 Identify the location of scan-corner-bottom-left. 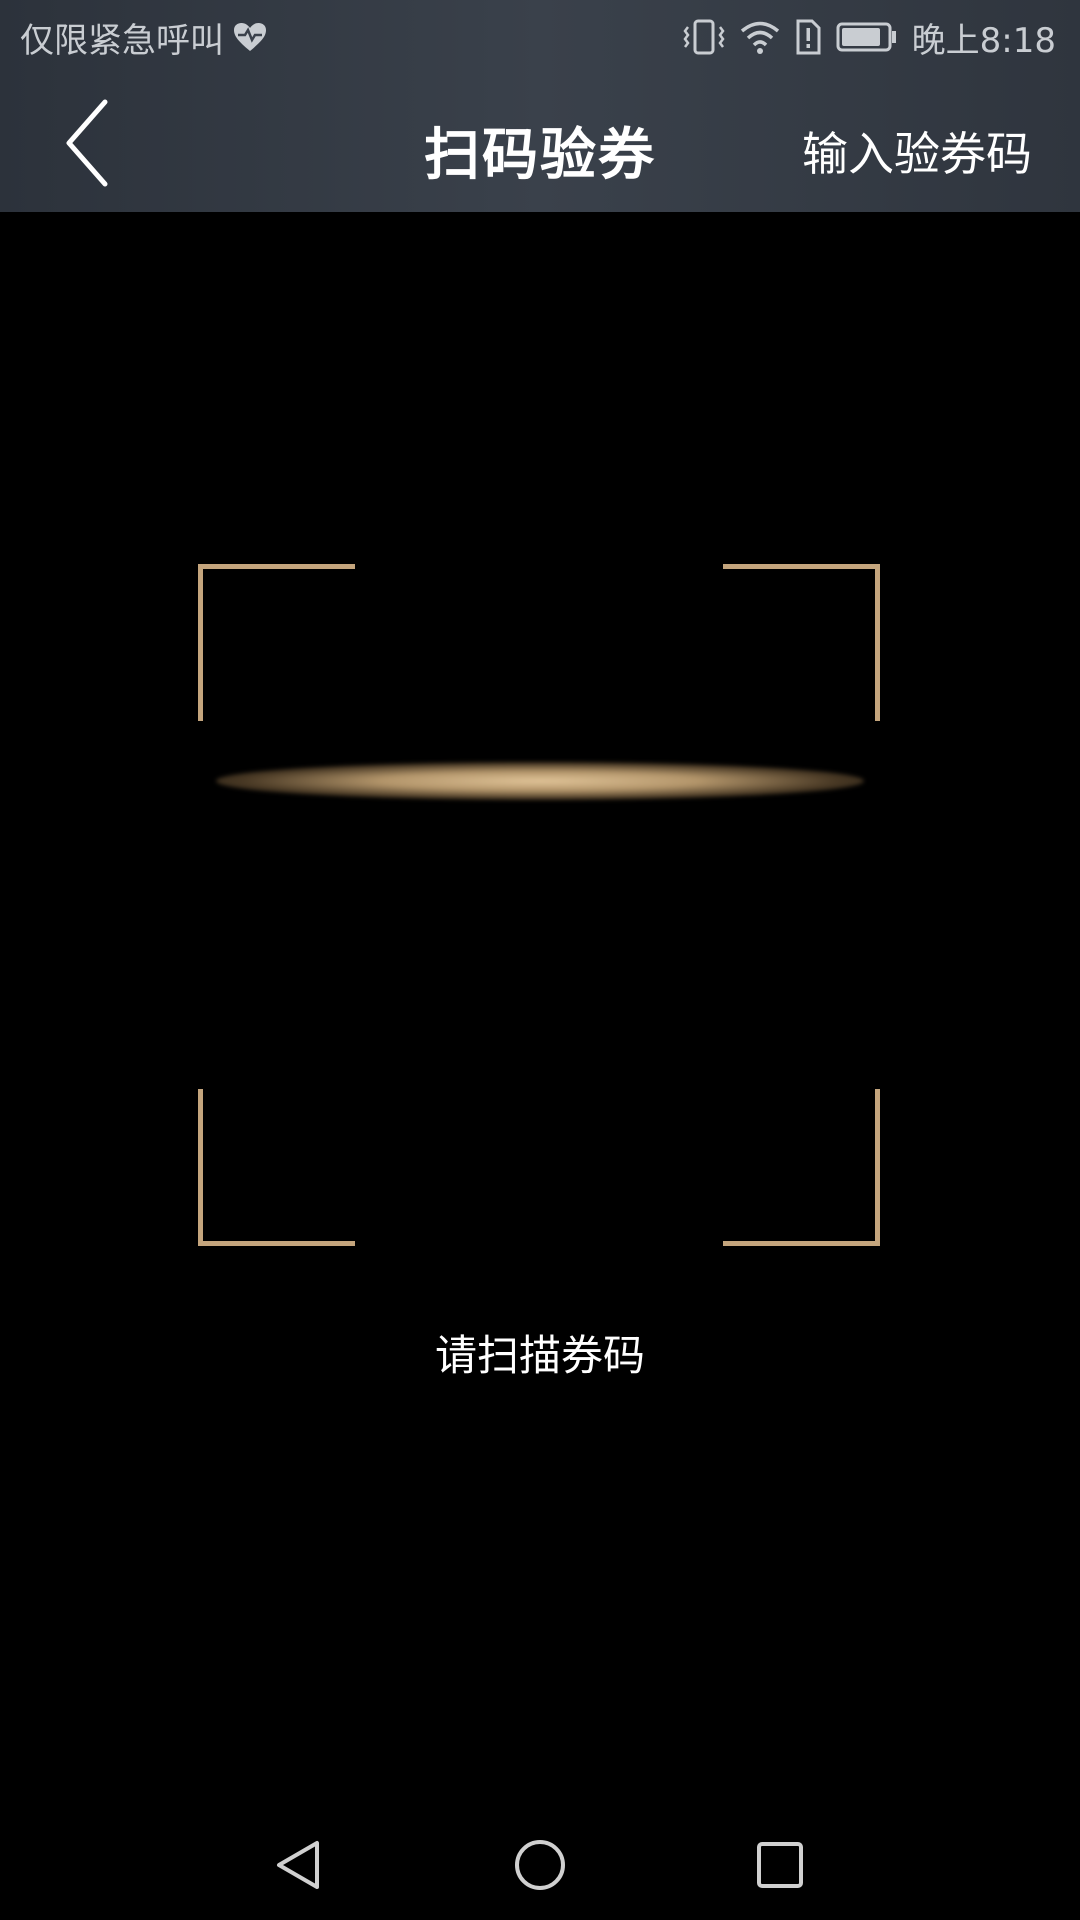
(276, 1167).